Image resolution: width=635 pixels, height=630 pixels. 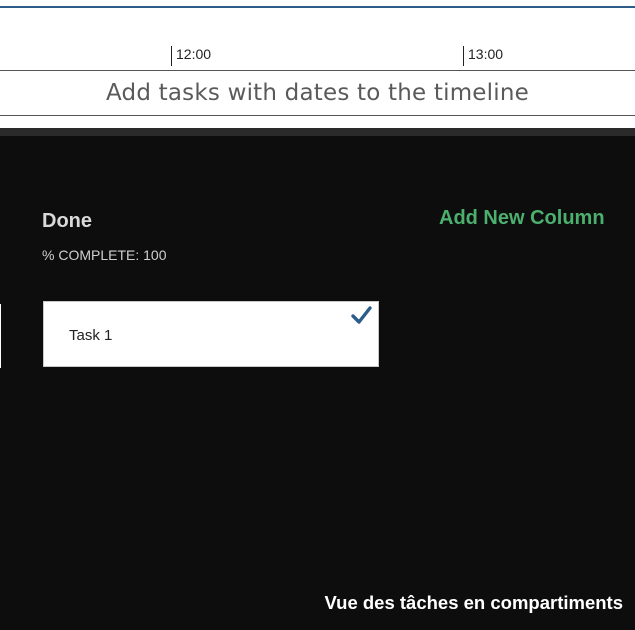 What do you see at coordinates (473, 602) in the screenshot?
I see `view-caption: Vue des tâches en compartiments` at bounding box center [473, 602].